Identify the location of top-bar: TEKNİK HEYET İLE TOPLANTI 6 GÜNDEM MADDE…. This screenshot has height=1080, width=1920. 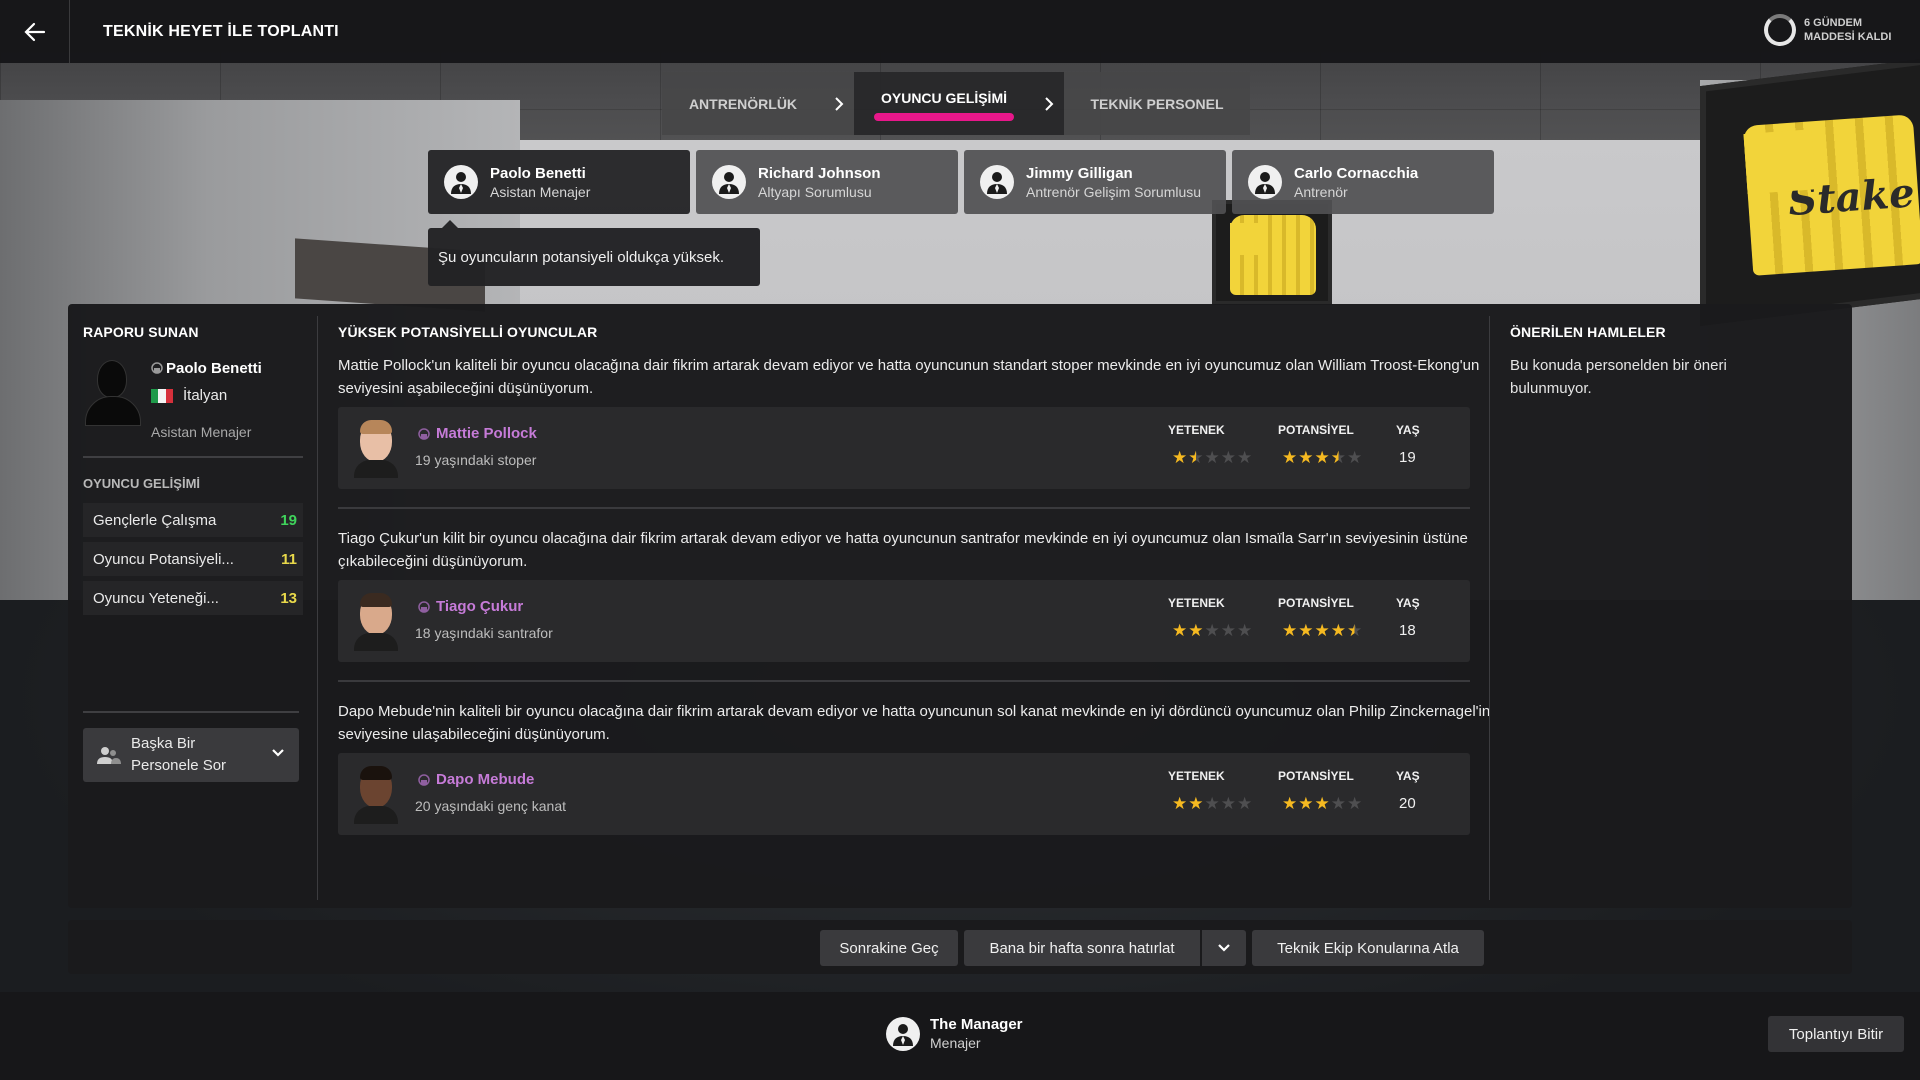
(960, 31).